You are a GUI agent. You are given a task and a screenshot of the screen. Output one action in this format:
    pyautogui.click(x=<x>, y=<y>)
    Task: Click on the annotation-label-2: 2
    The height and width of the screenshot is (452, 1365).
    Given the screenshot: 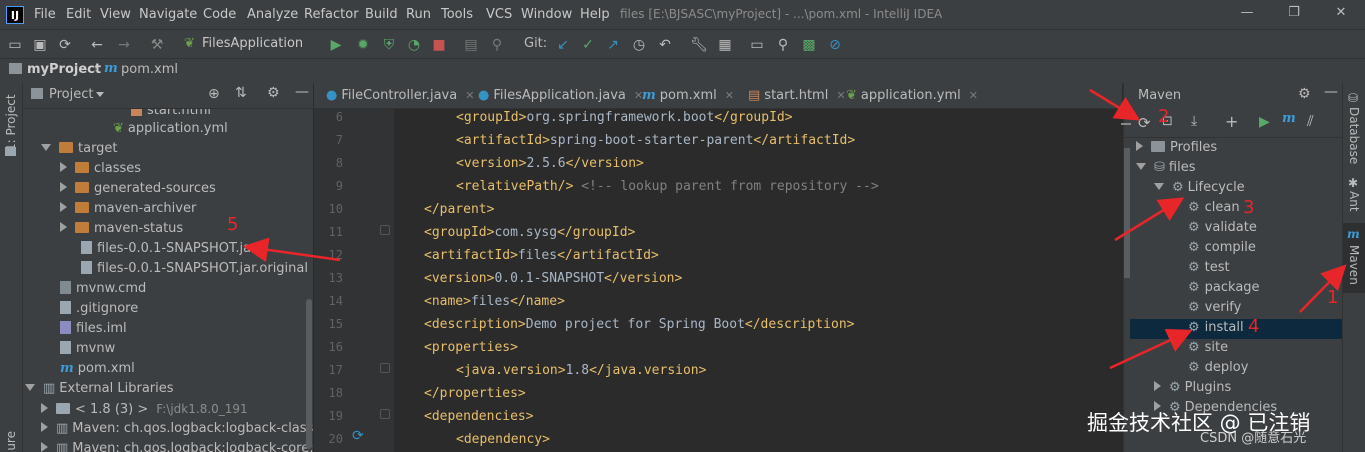 What is the action you would take?
    pyautogui.click(x=1164, y=116)
    